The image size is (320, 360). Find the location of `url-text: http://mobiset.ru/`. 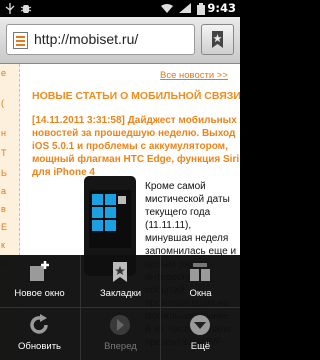

url-text: http://mobiset.ru/ is located at coordinates (86, 39).